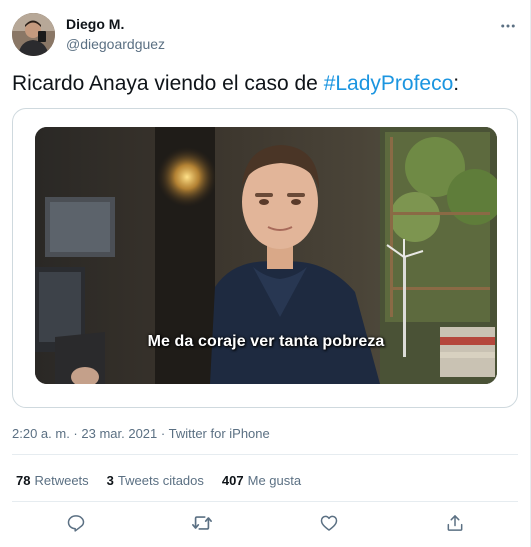 Image resolution: width=531 pixels, height=547 pixels. Describe the element at coordinates (115, 44) in the screenshot. I see `author-handle: @diegoardguez` at that location.